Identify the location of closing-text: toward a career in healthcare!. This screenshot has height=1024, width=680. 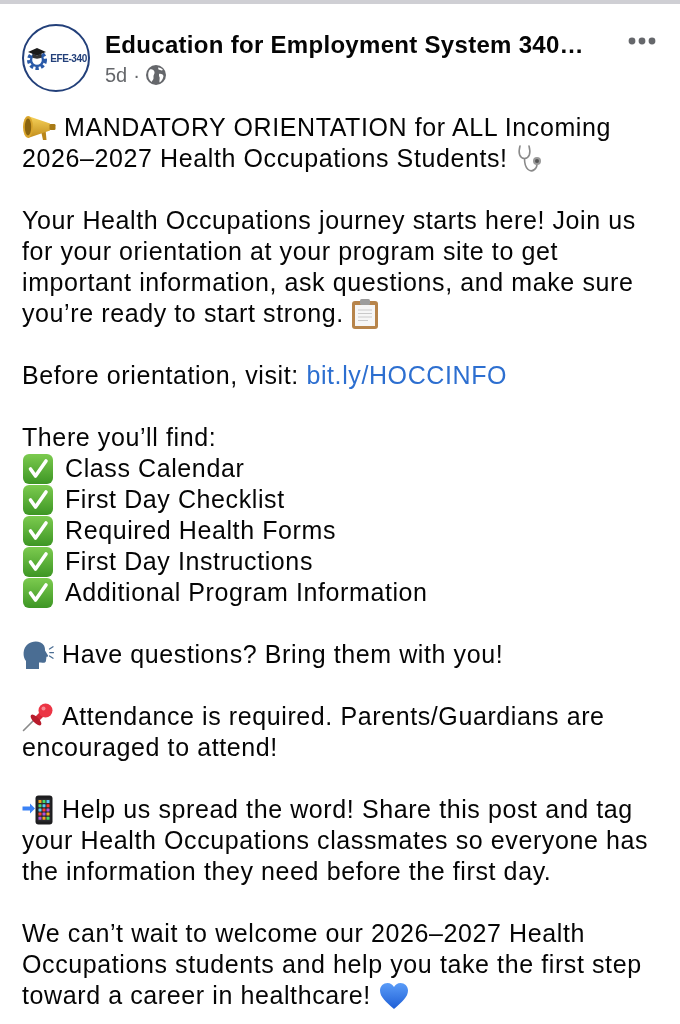
(196, 995).